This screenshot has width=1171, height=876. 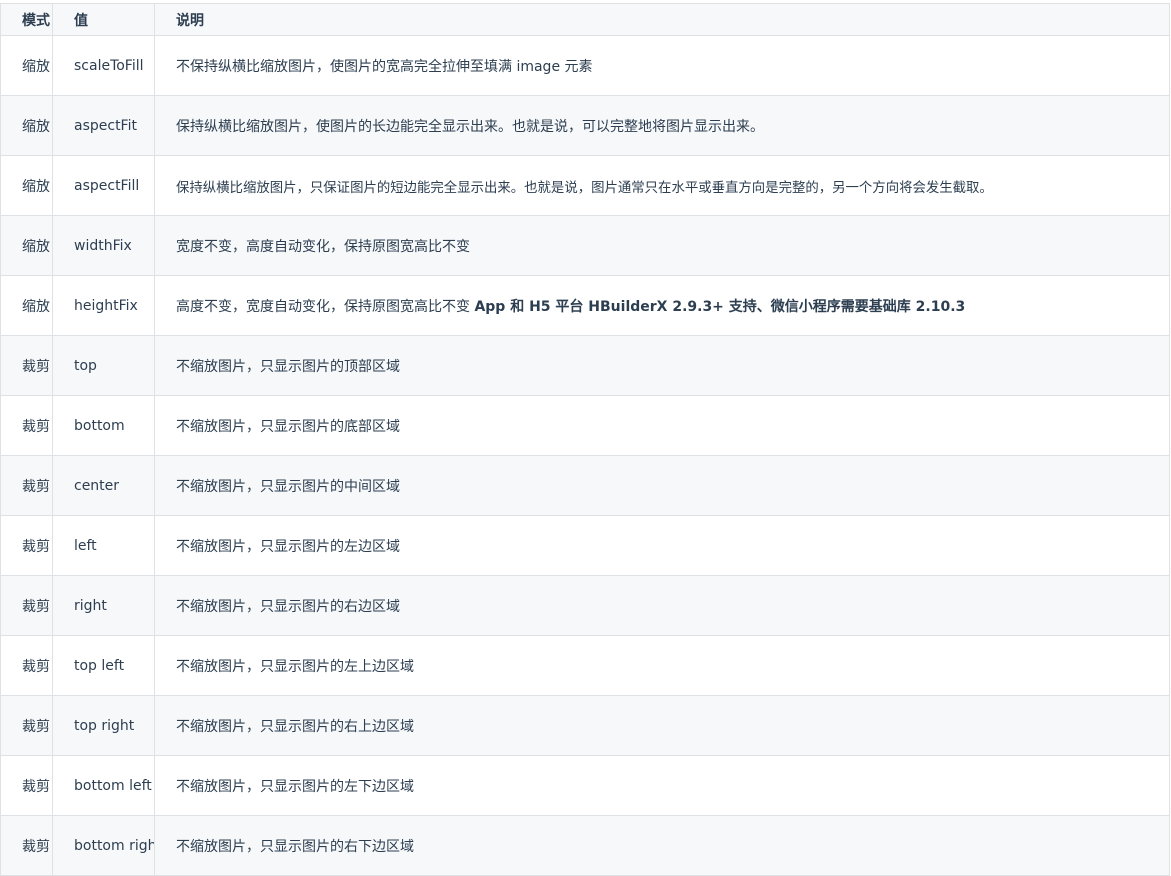 What do you see at coordinates (662, 725) in the screenshot?
I see `cell-description: 不缩放图片，只显示图片的右上边区域` at bounding box center [662, 725].